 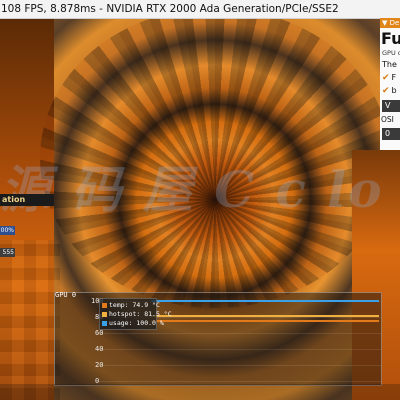 I want to click on legend-swatch-hotspot, so click(x=104, y=314).